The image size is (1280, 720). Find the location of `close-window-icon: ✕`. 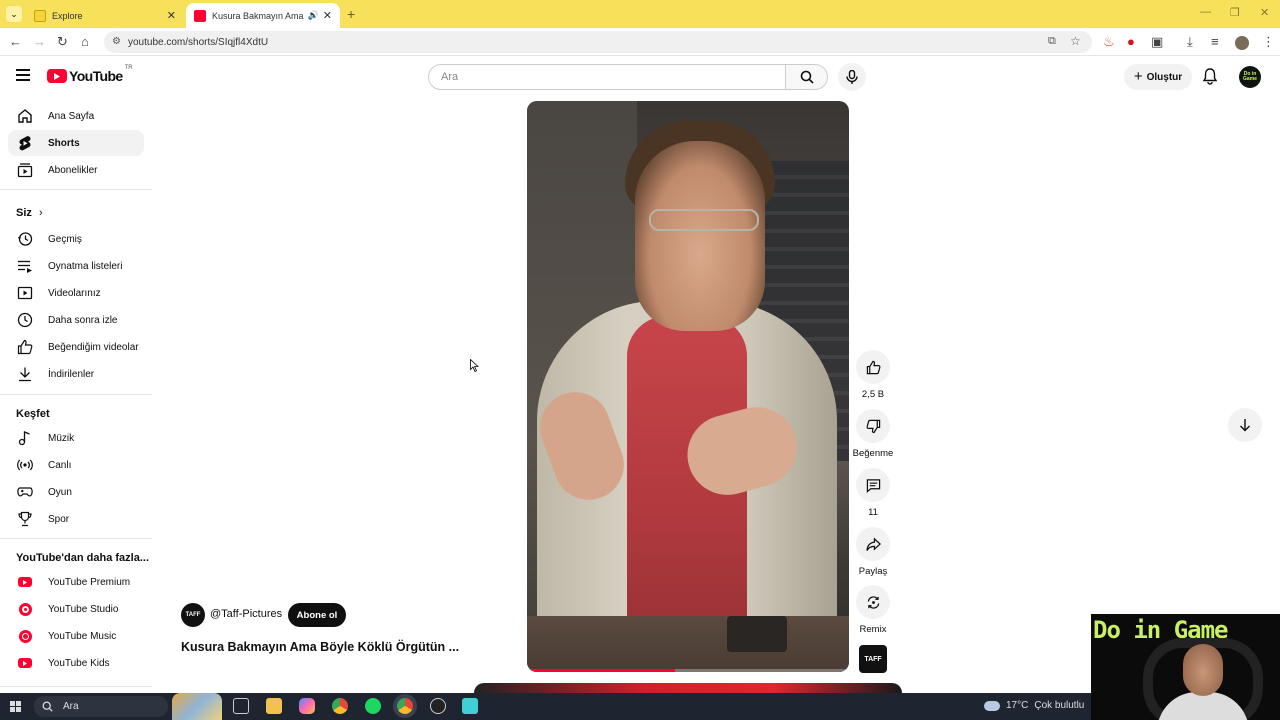

close-window-icon: ✕ is located at coordinates (1264, 12).